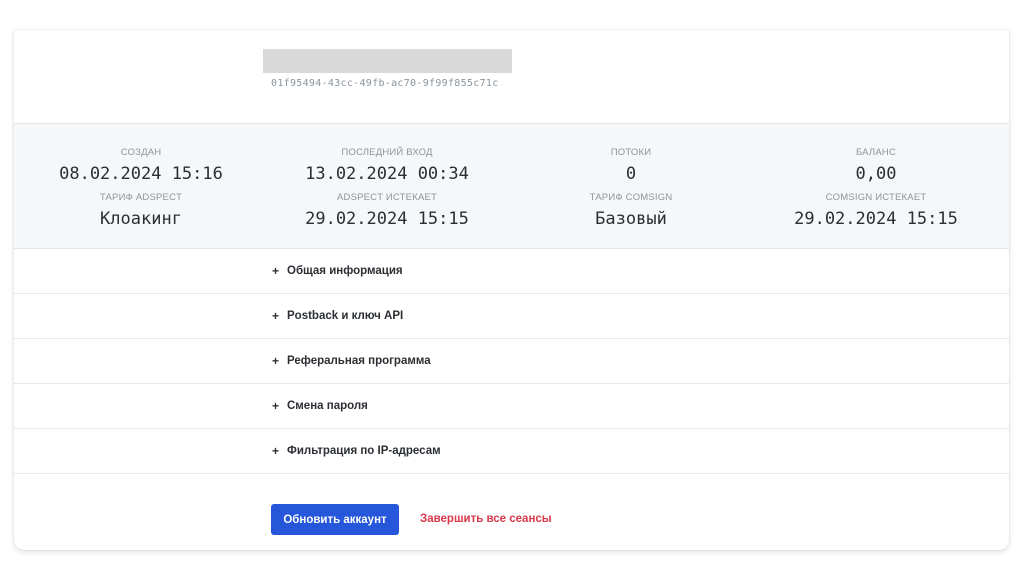 This screenshot has width=1024, height=576. I want to click on section-change-password: + Смена пароля, so click(511, 406).